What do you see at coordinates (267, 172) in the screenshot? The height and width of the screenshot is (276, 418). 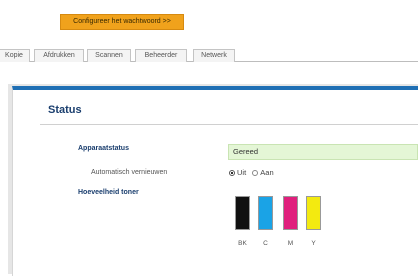 I see `auto-refresh-on-label: Aan` at bounding box center [267, 172].